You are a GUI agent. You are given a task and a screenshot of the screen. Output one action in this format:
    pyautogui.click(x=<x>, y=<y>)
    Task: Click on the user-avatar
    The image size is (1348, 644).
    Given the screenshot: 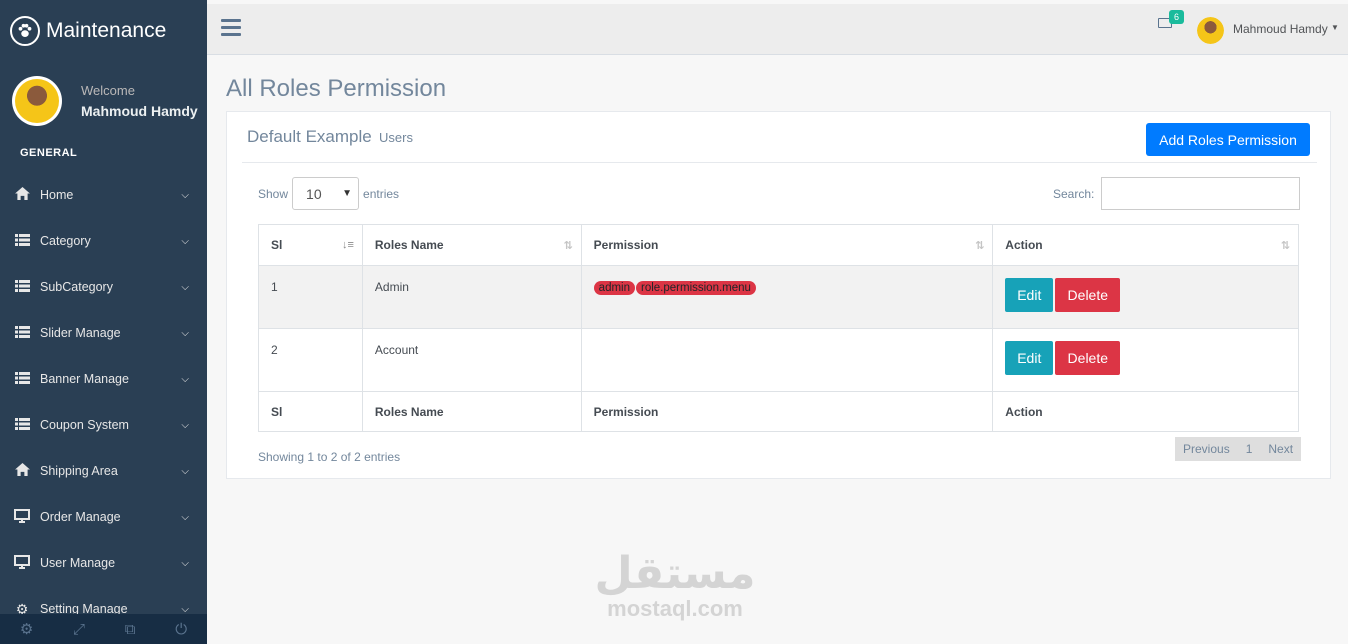 What is the action you would take?
    pyautogui.click(x=1210, y=30)
    